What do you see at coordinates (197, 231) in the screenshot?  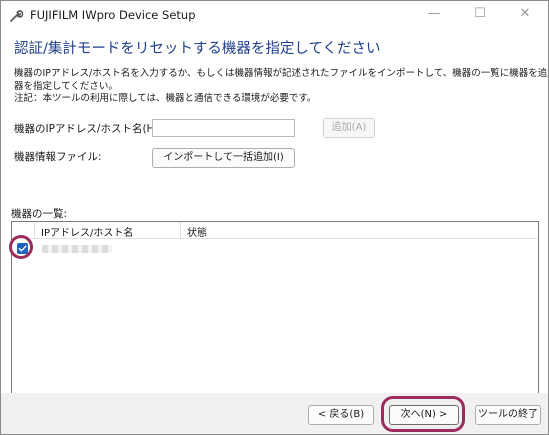 I see `column-header-status: 状態` at bounding box center [197, 231].